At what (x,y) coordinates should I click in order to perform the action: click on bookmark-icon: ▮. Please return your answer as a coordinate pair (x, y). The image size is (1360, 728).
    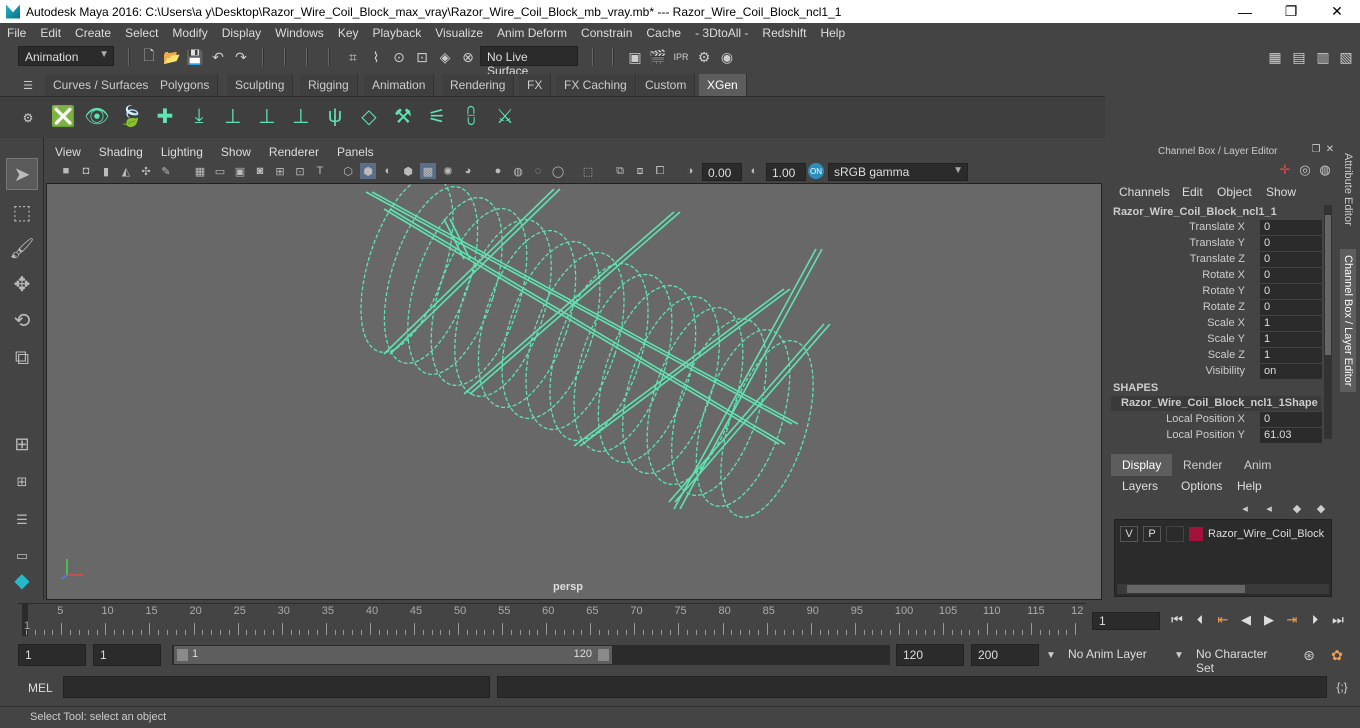
    Looking at the image, I should click on (106, 171).